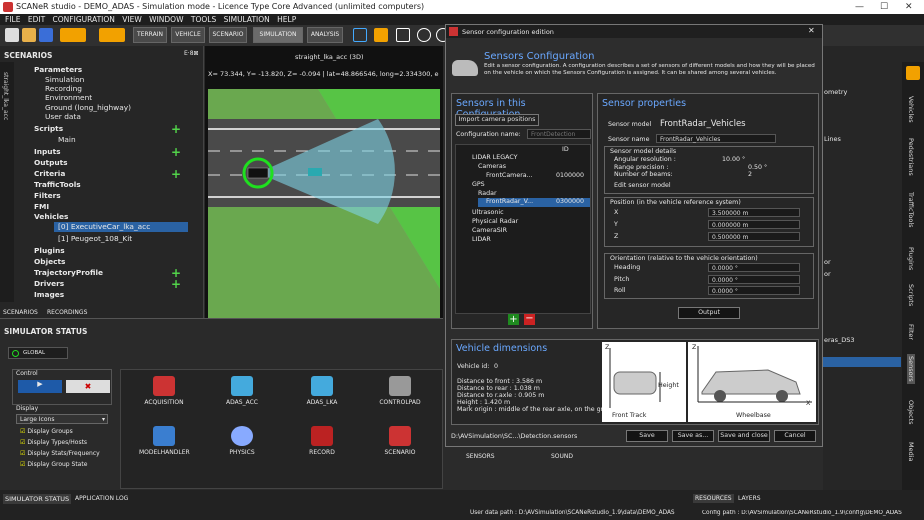  Describe the element at coordinates (884, 7) in the screenshot. I see `maximize-icon: ☐` at that location.